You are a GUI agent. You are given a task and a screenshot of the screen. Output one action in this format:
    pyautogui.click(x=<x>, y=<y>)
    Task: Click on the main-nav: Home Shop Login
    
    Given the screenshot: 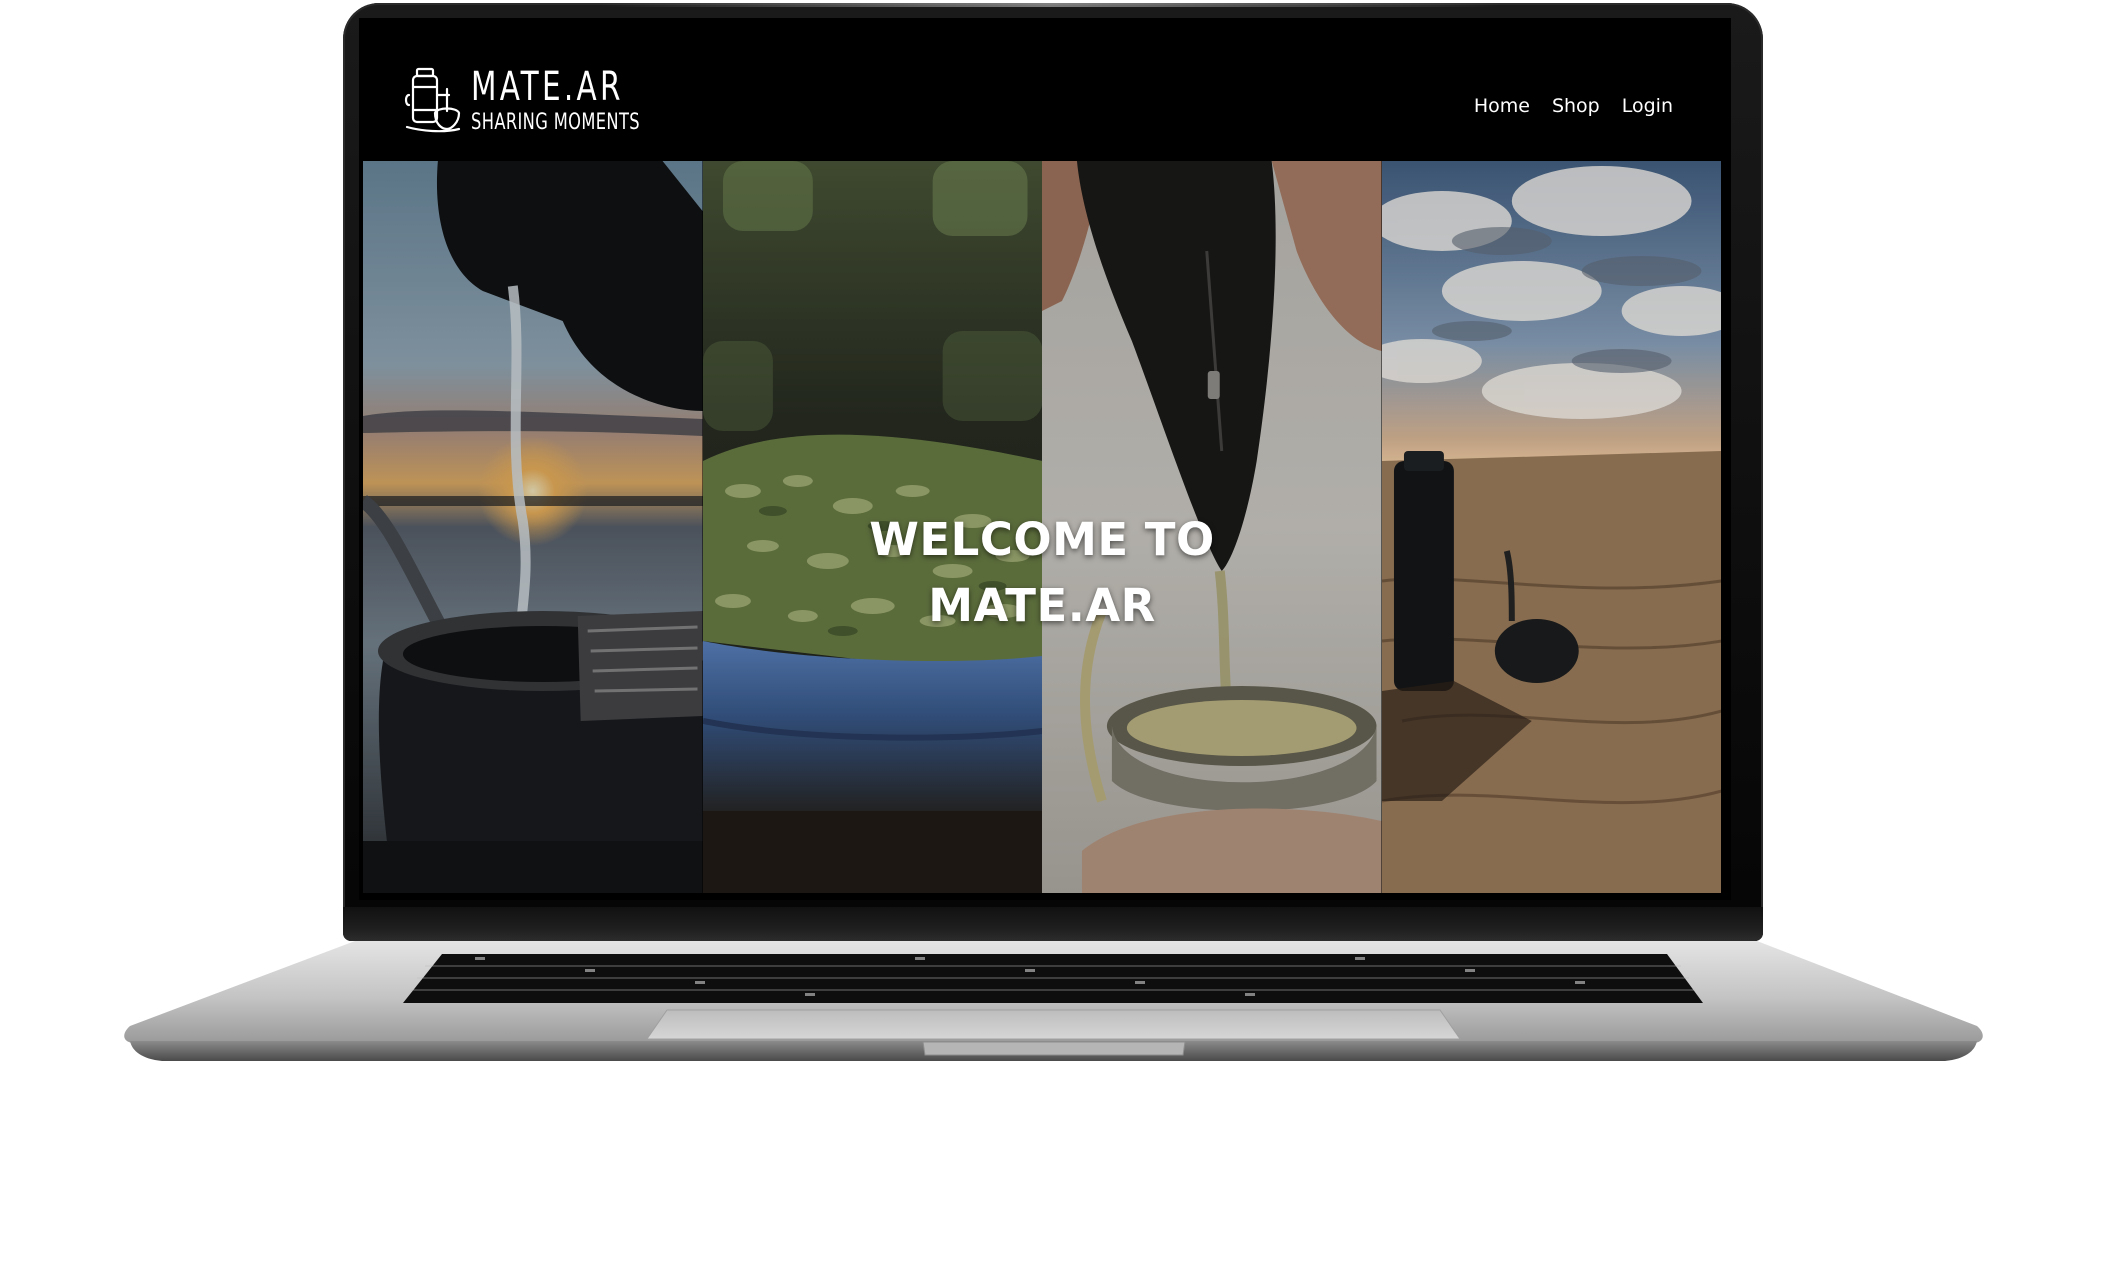 What is the action you would take?
    pyautogui.click(x=1573, y=106)
    